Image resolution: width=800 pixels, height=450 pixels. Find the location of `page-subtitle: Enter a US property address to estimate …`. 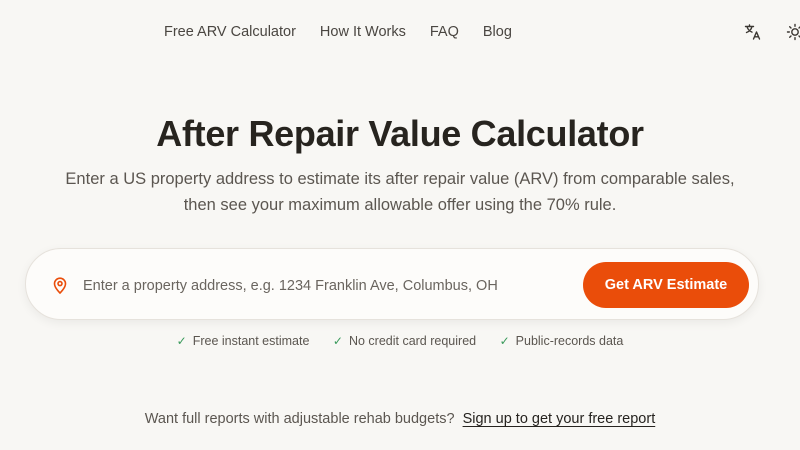

page-subtitle: Enter a US property address to estimate … is located at coordinates (400, 192).